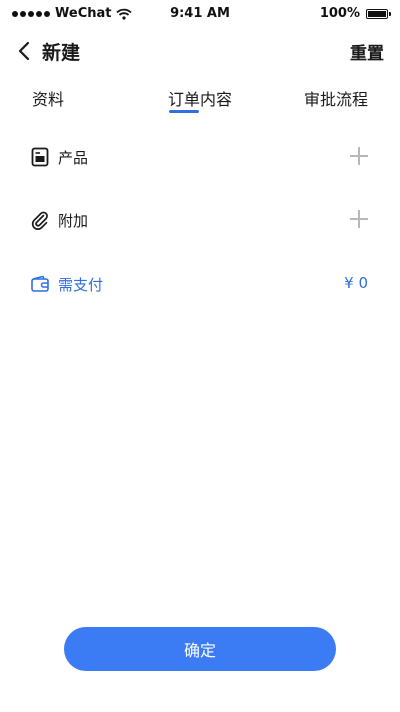 This screenshot has width=400, height=712. Describe the element at coordinates (184, 111) in the screenshot. I see `active-tab-indicator` at that location.